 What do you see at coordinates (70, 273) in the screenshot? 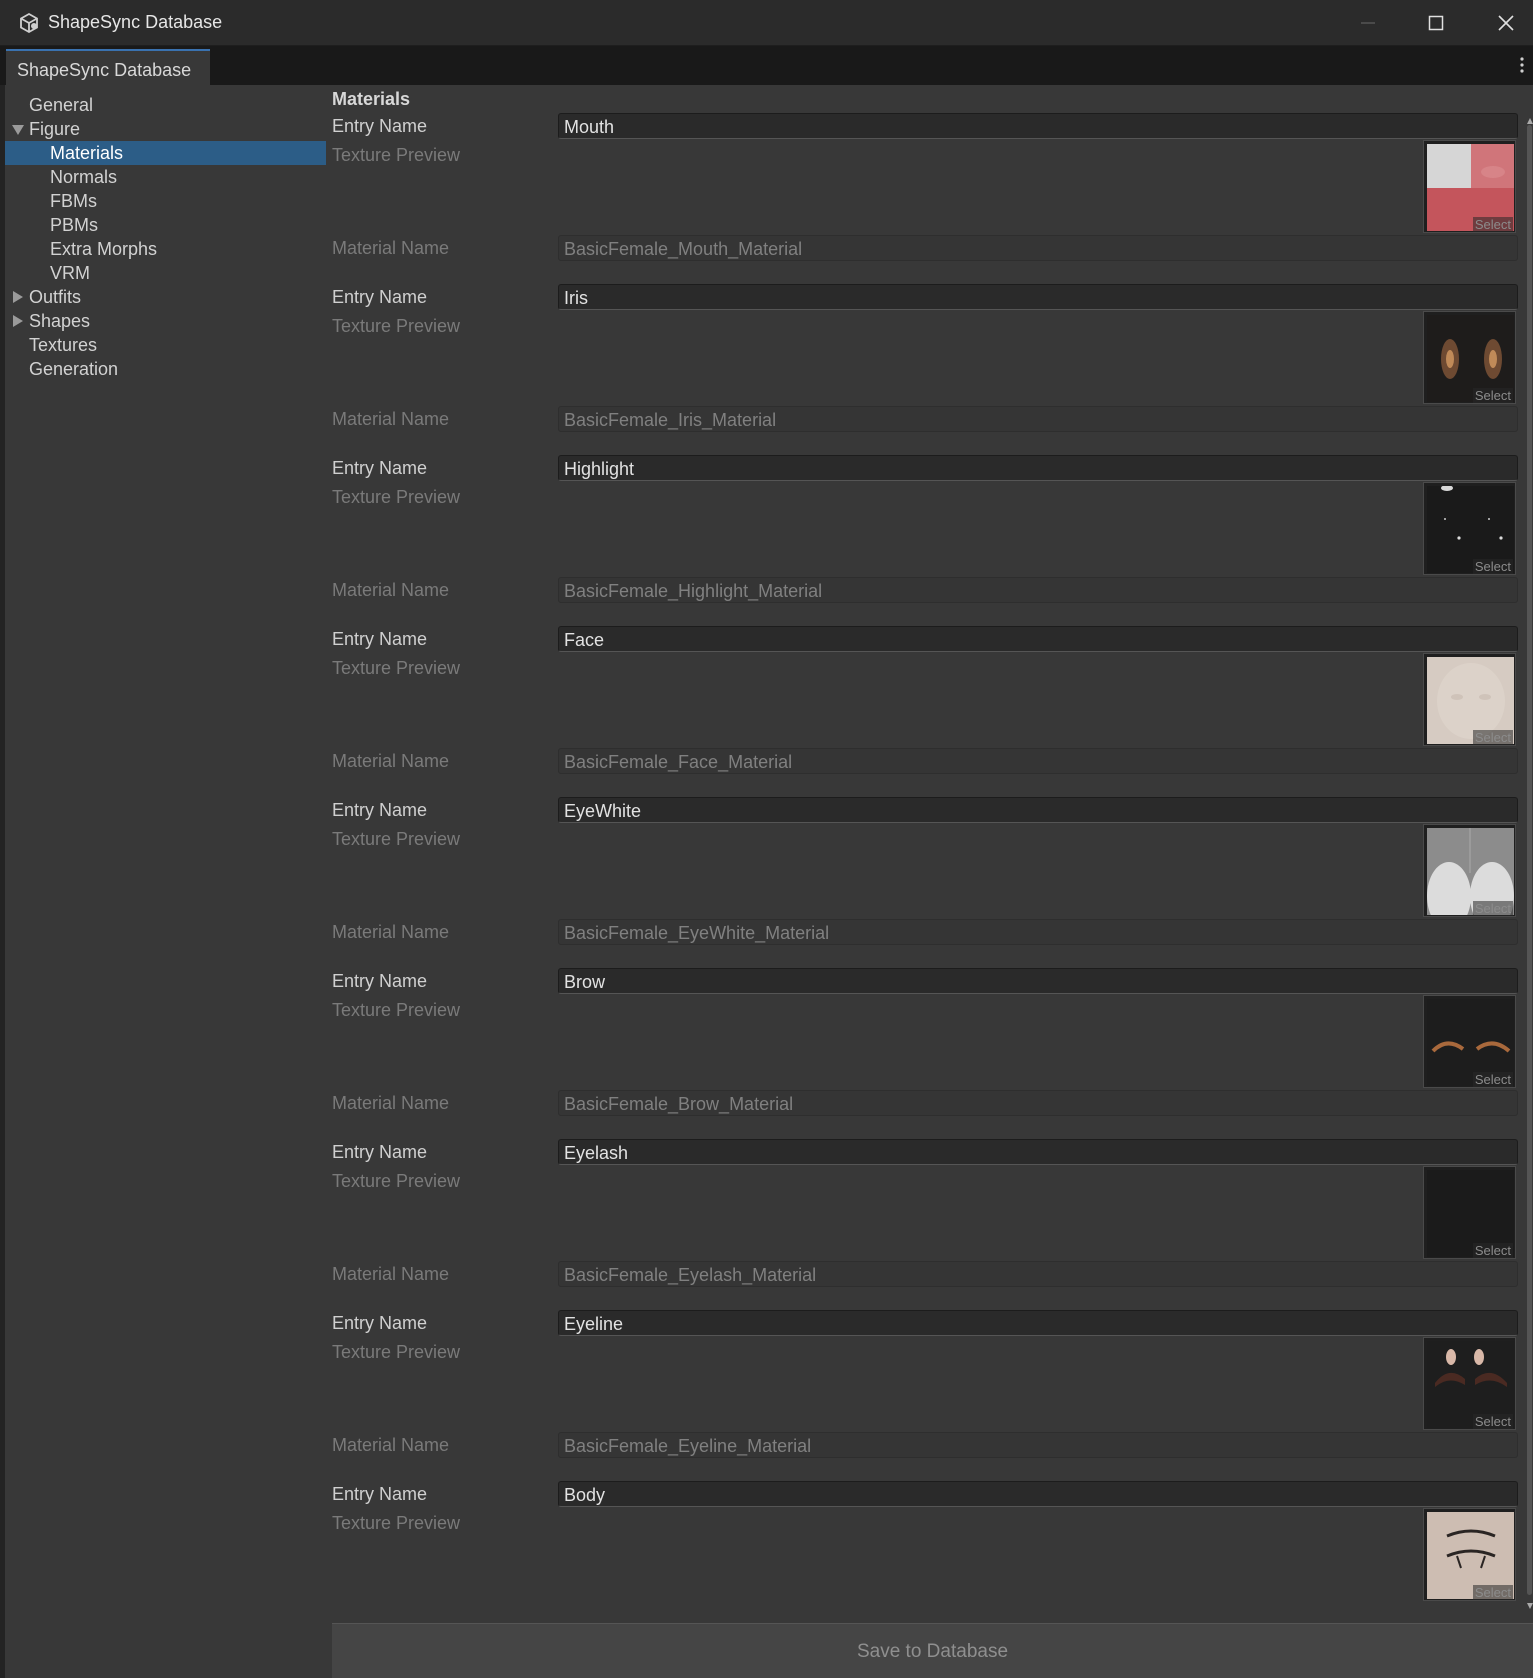
I see `sidebar-item-label: VRM` at bounding box center [70, 273].